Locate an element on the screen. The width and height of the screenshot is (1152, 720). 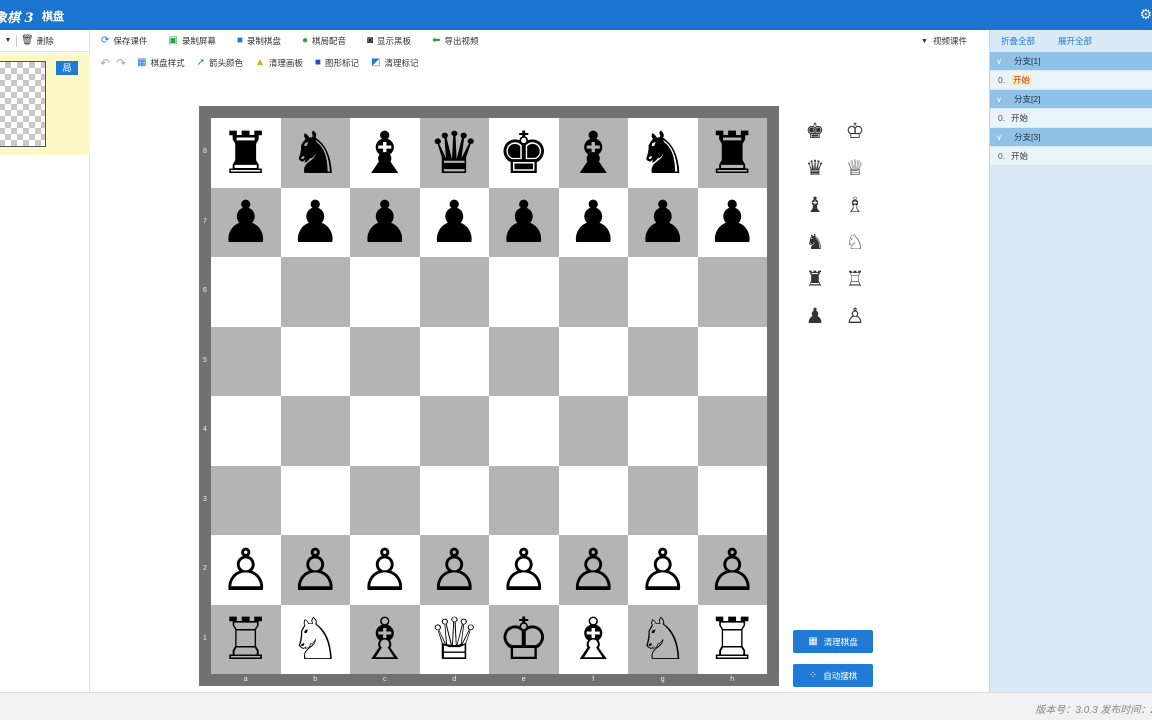
export-video-button: ⬅ 导出视频 is located at coordinates (455, 41).